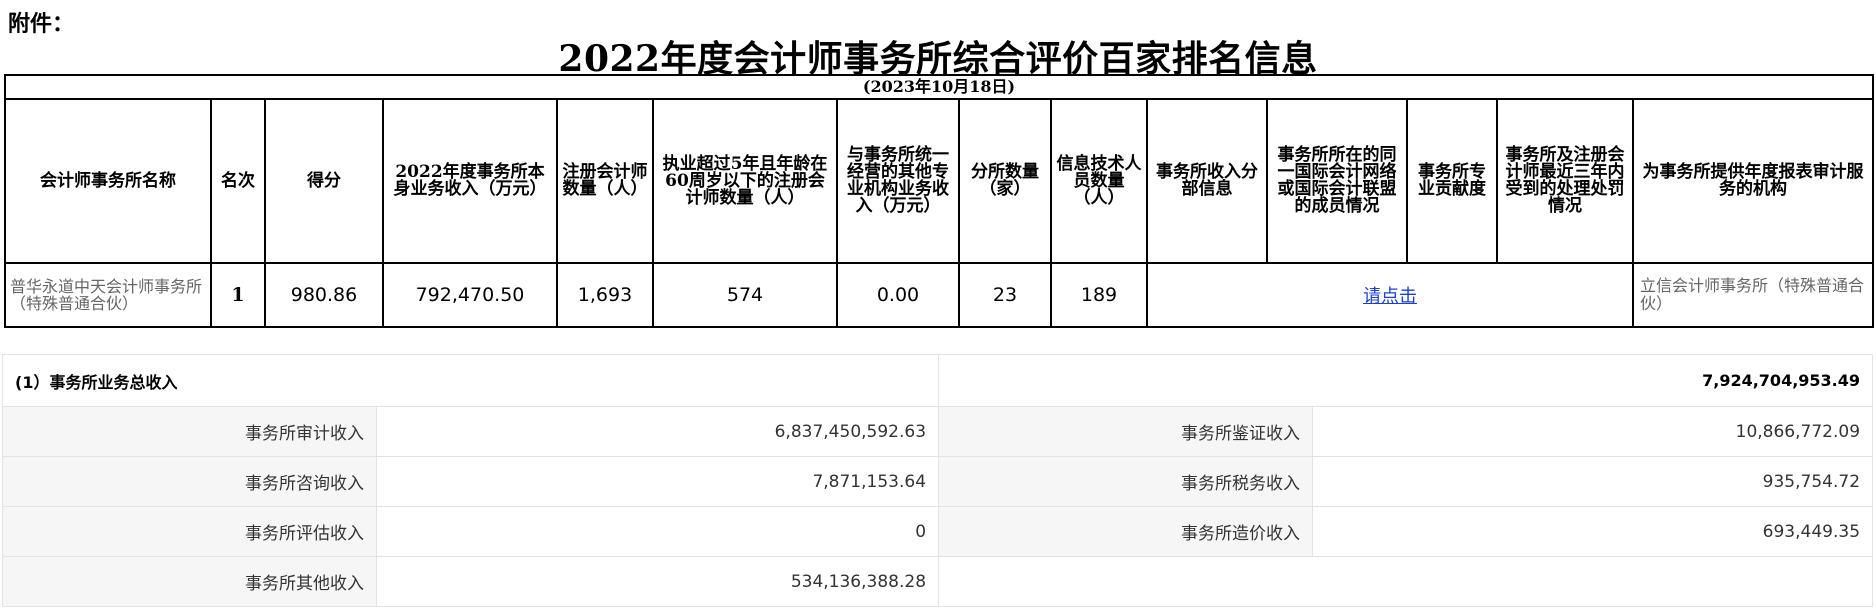 This screenshot has height=616, width=1876. Describe the element at coordinates (1005, 181) in the screenshot. I see `header-branches: 分所数量（家）` at that location.